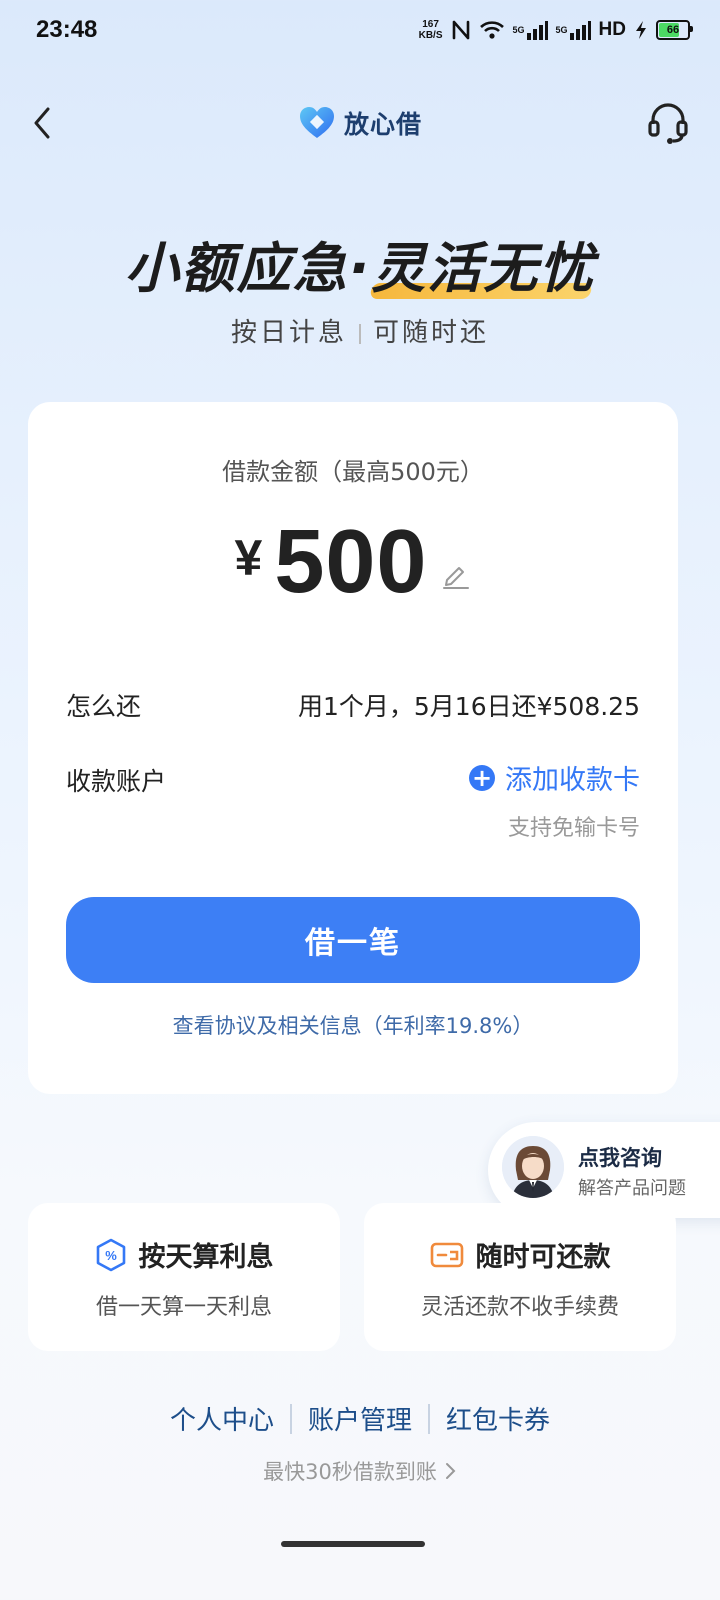  Describe the element at coordinates (184, 1277) in the screenshot. I see `feature-card-daily-interest: % 按天算利息 借一天算一天利息` at that location.